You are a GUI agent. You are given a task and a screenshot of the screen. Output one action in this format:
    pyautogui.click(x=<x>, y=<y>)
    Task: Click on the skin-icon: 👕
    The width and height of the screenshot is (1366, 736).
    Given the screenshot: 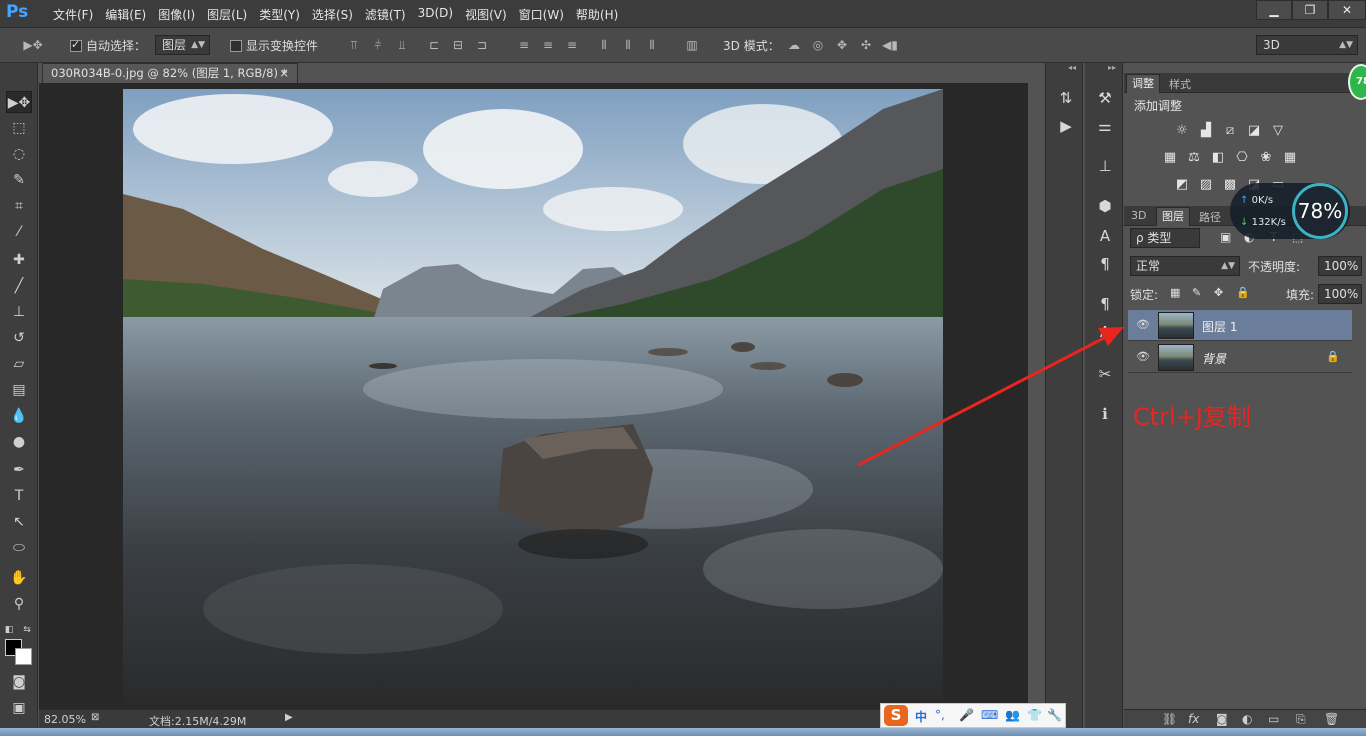 What is the action you would take?
    pyautogui.click(x=1034, y=715)
    